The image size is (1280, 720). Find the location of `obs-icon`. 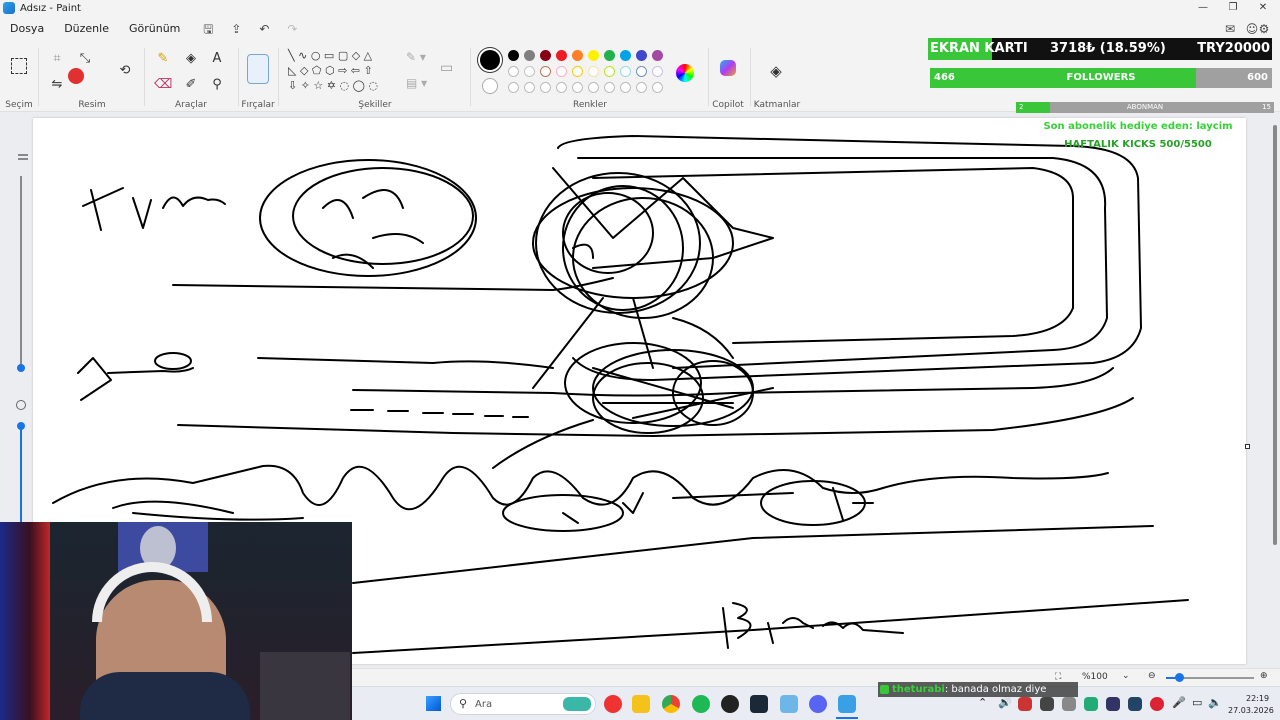

obs-icon is located at coordinates (730, 704).